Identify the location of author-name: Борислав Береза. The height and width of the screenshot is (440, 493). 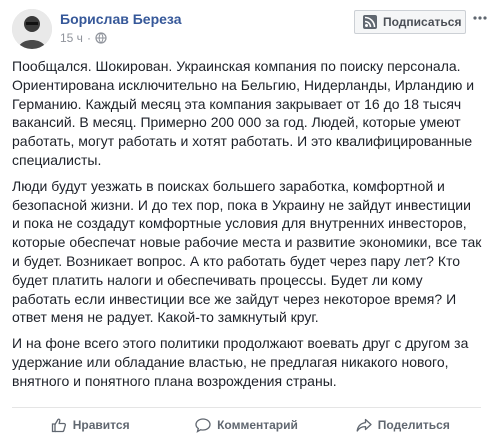
(120, 19).